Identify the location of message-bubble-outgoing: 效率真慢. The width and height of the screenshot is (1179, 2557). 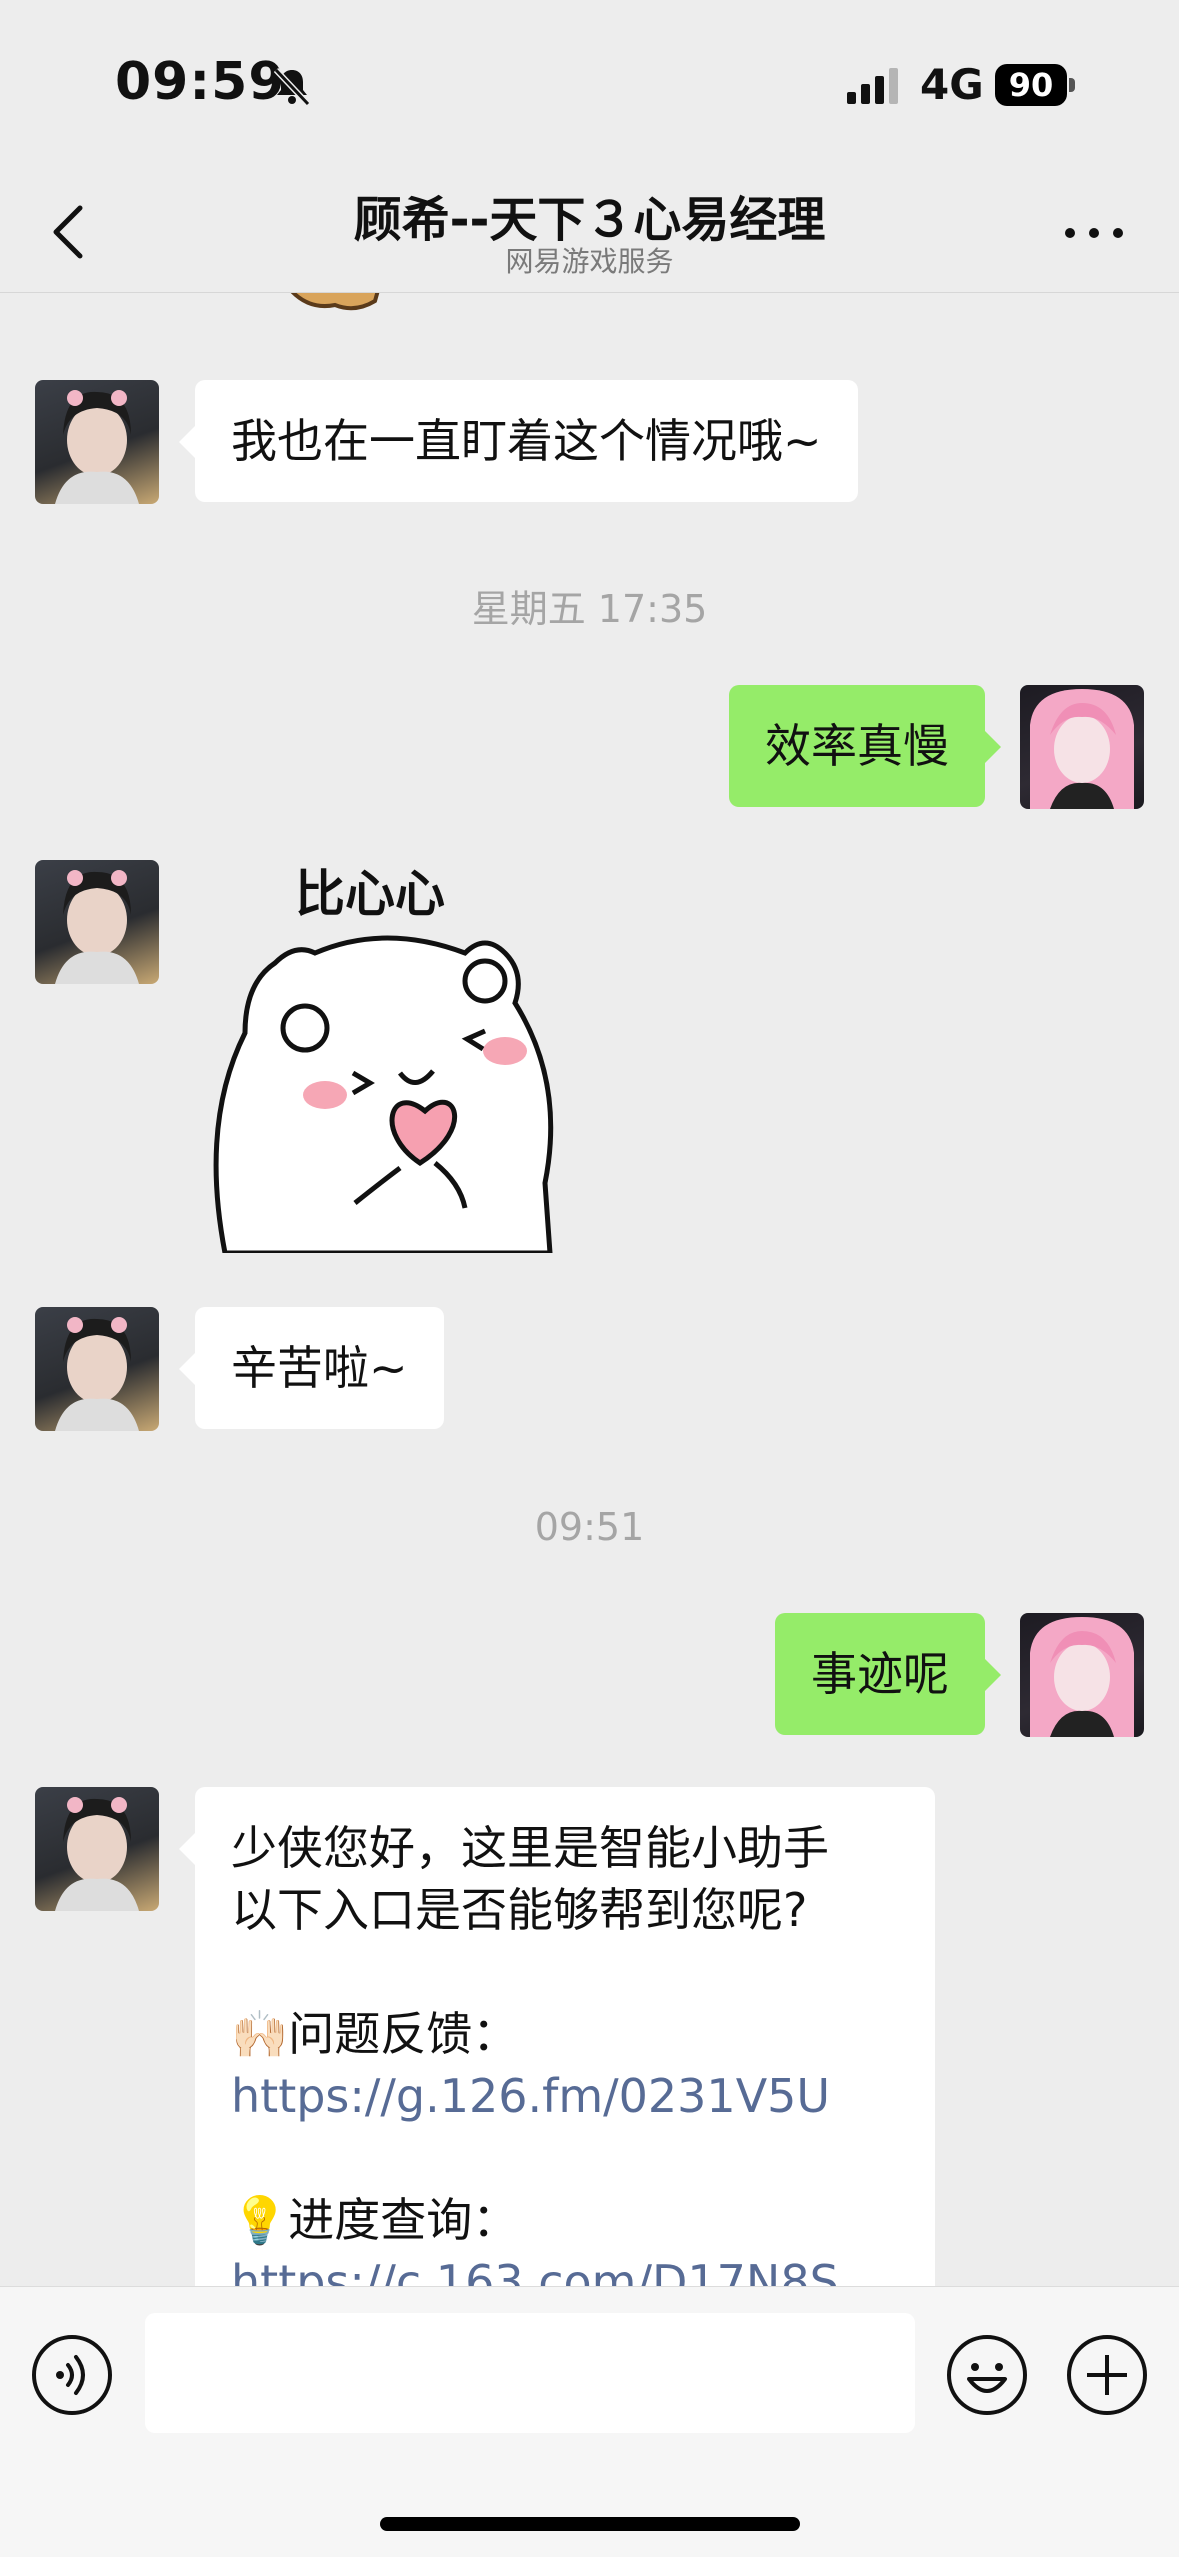
(865, 746).